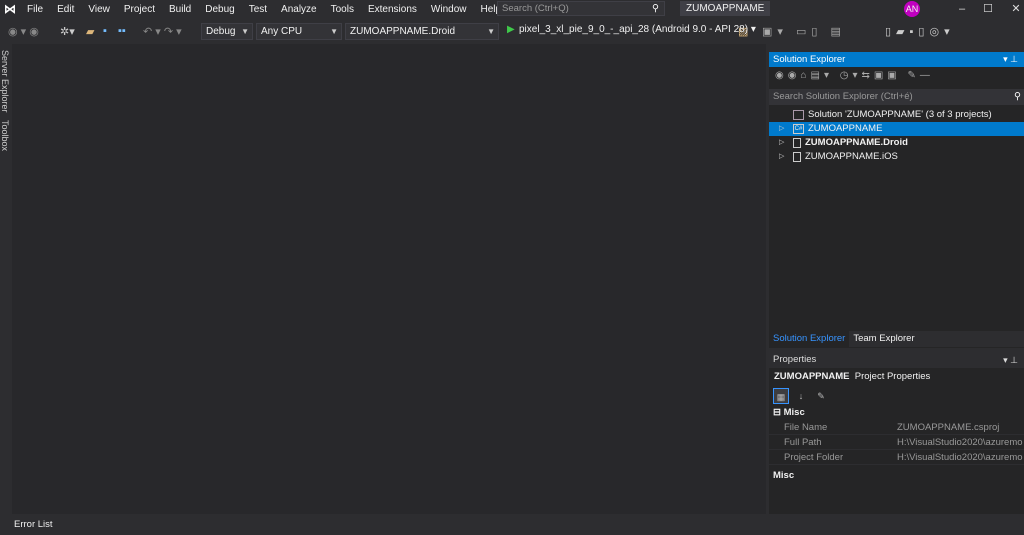 The image size is (1024, 535). What do you see at coordinates (883, 339) in the screenshot?
I see `tab-team-explorer: Team Explorer` at bounding box center [883, 339].